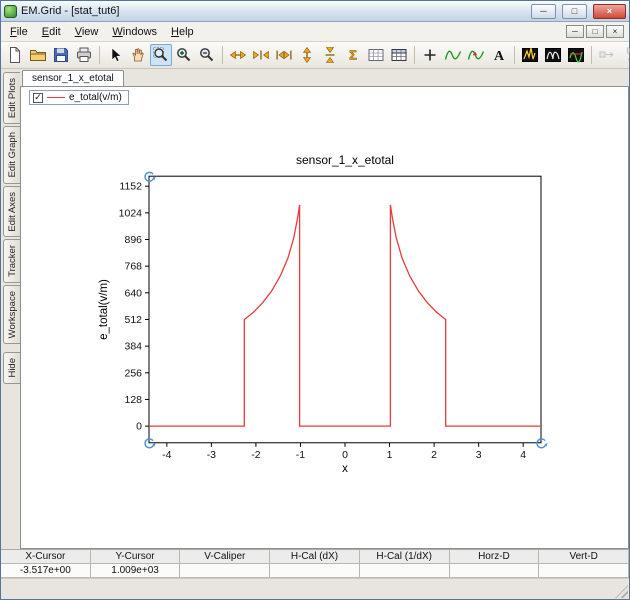 This screenshot has height=600, width=630. I want to click on zoom-x-out-button, so click(284, 55).